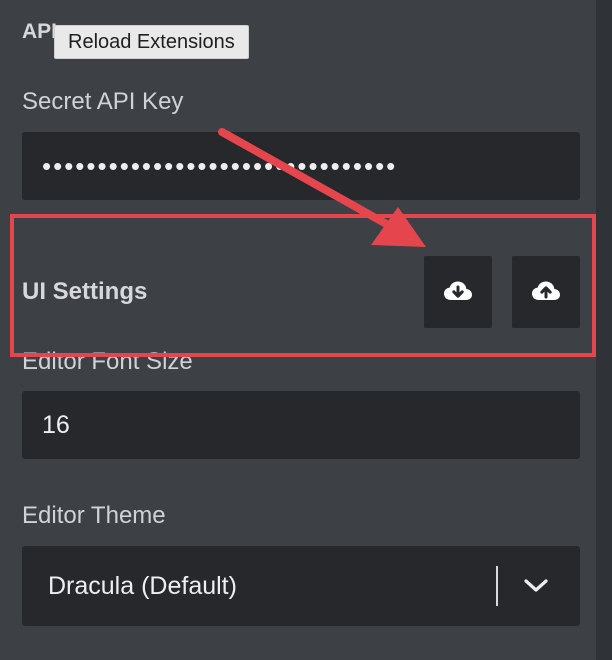 Image resolution: width=612 pixels, height=660 pixels. I want to click on cloud-upload-icon, so click(546, 290).